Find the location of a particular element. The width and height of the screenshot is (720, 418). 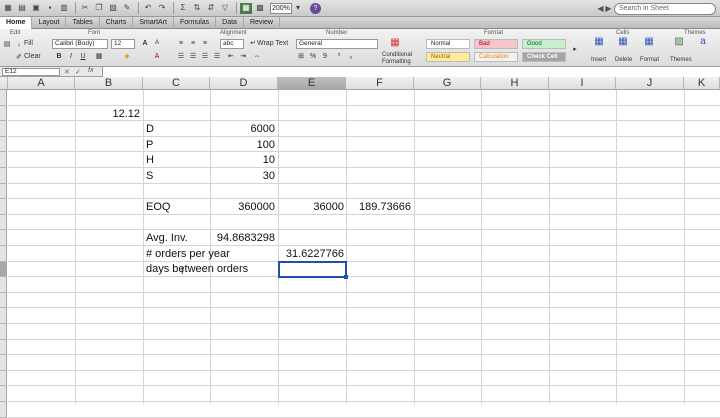

align-left-icon: ☰ is located at coordinates (181, 56).